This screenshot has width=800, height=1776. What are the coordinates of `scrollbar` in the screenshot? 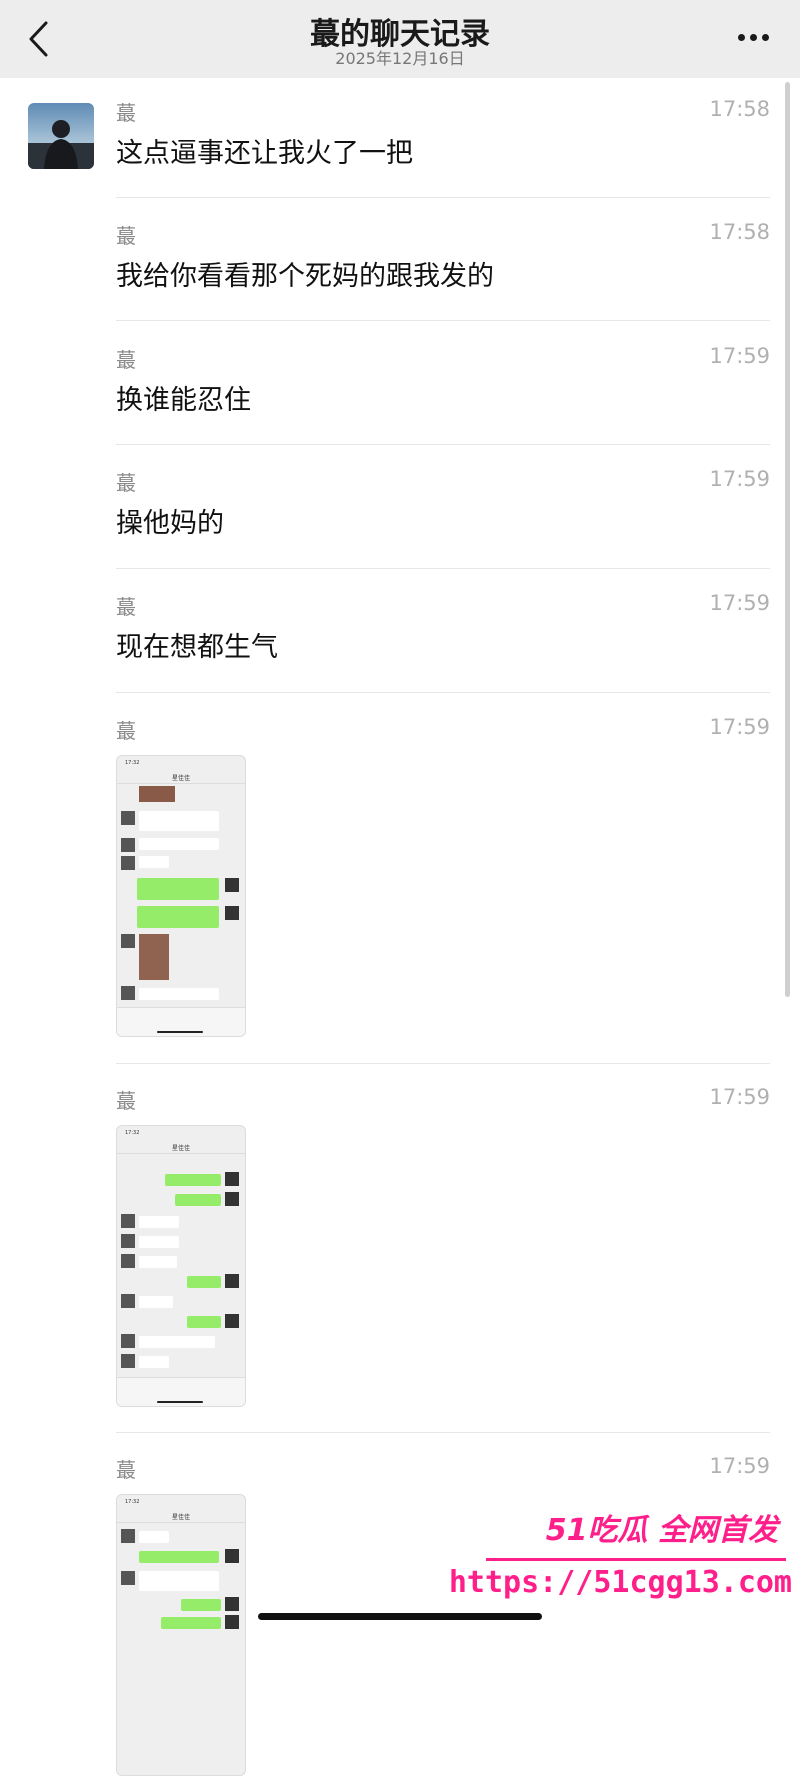 It's located at (787, 539).